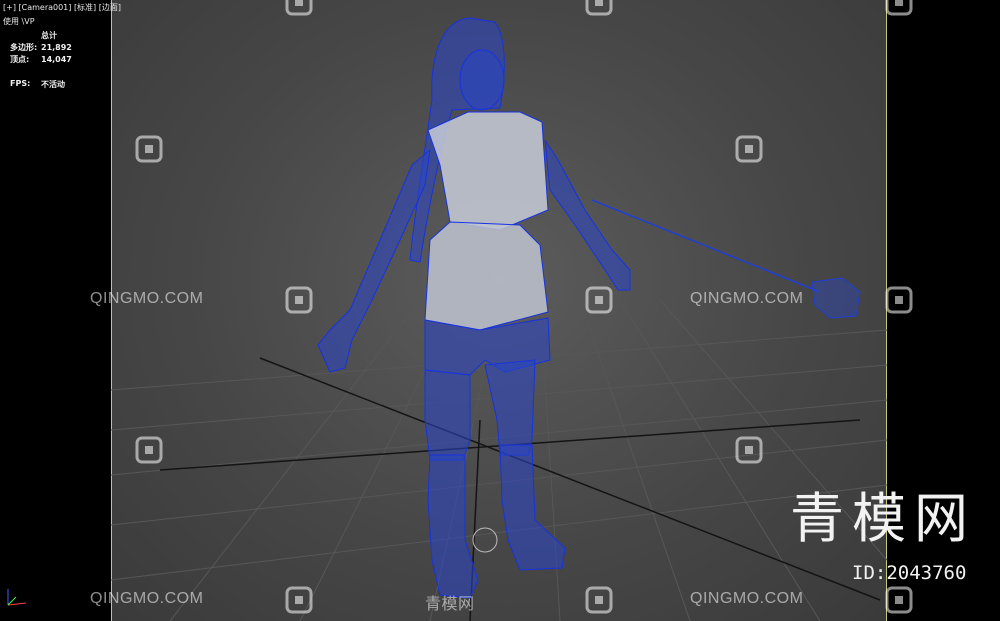 The width and height of the screenshot is (1000, 621). Describe the element at coordinates (56, 47) in the screenshot. I see `polys-value: 21,892` at that location.